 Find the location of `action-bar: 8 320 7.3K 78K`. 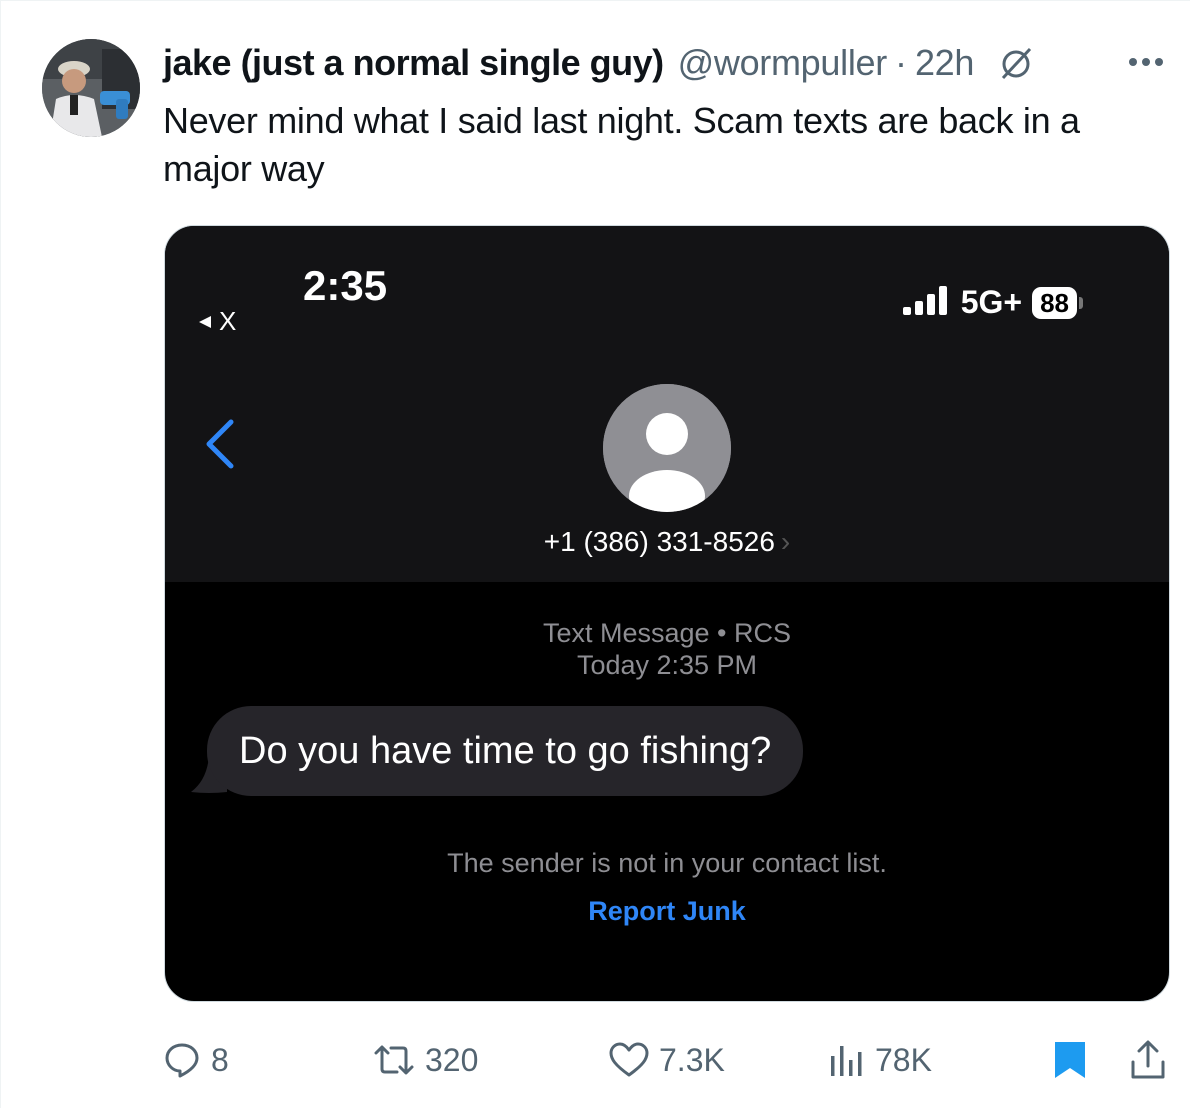

action-bar: 8 320 7.3K 78K is located at coordinates (668, 1060).